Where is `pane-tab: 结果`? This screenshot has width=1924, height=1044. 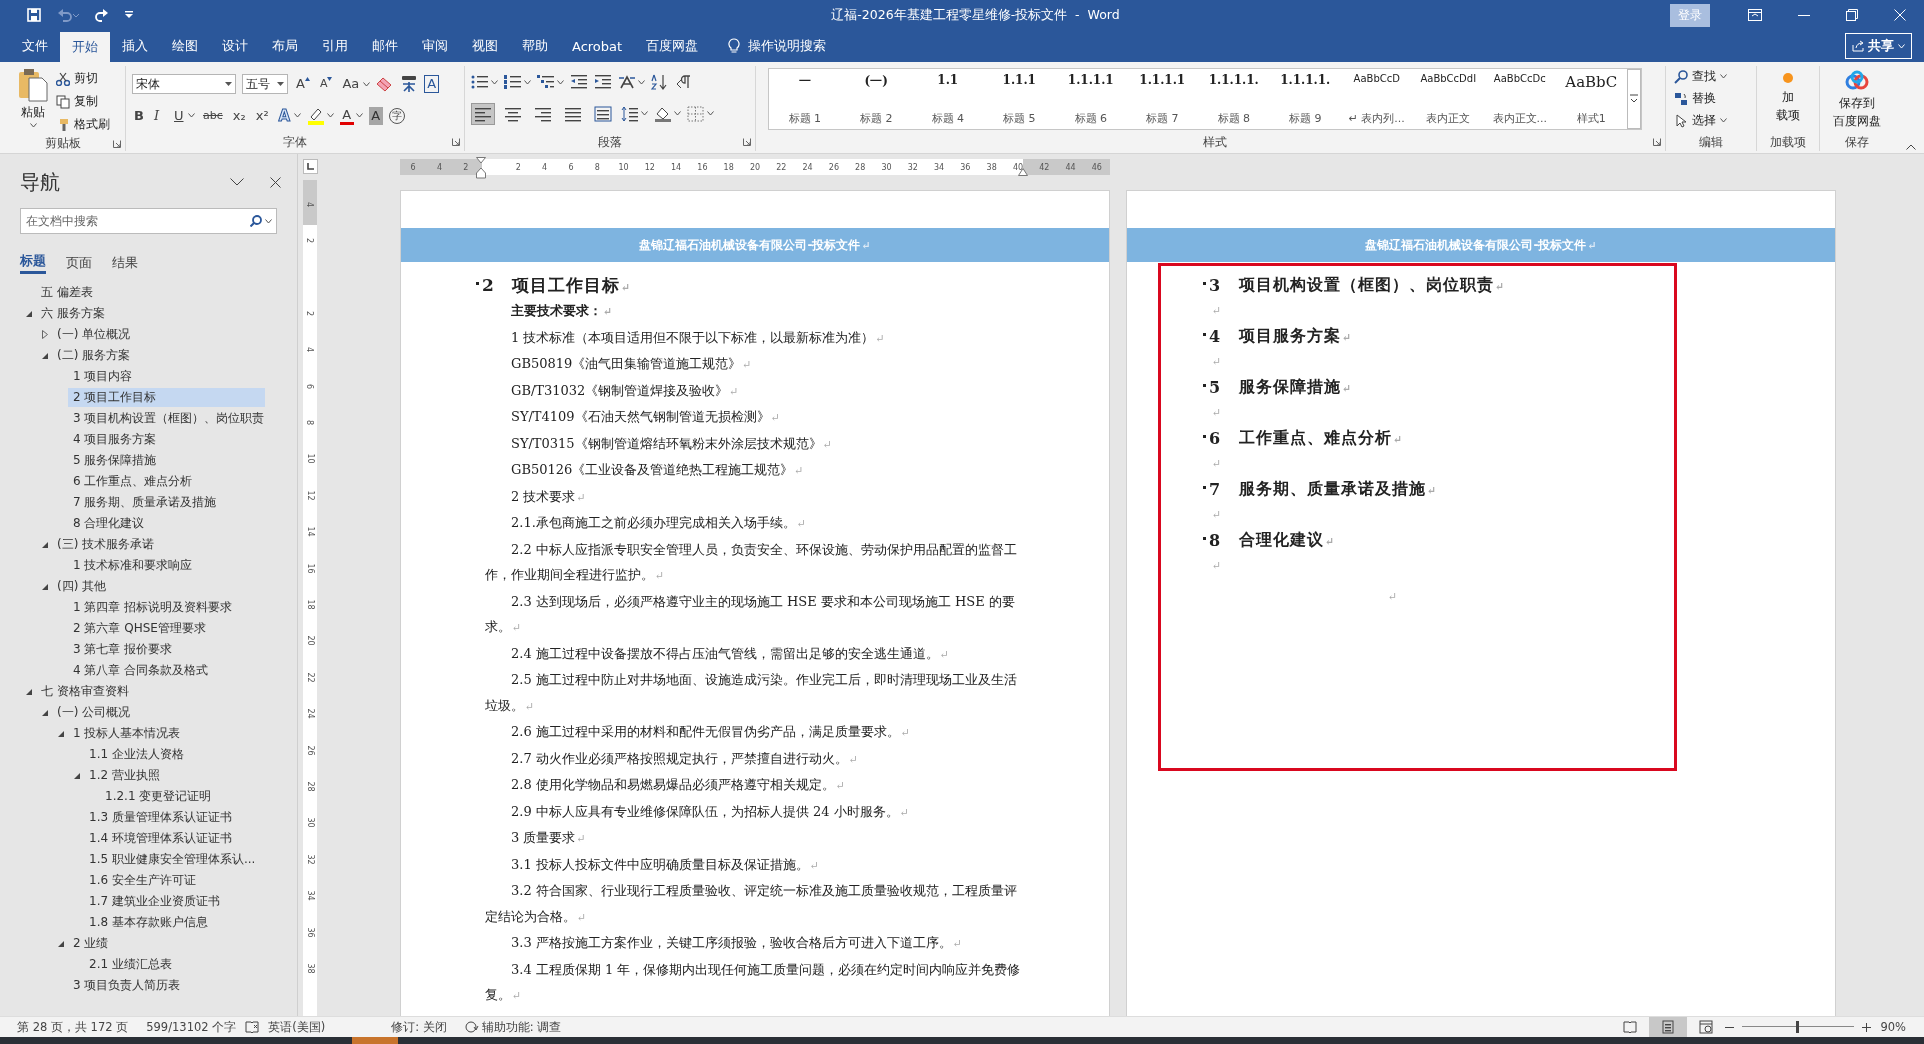
pane-tab: 结果 is located at coordinates (125, 263).